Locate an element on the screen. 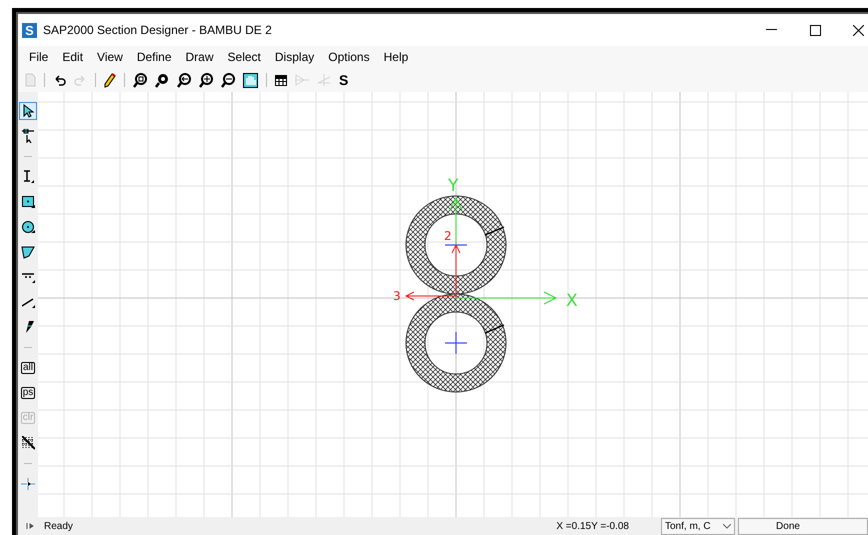 This screenshot has height=535, width=868. polygon-icon is located at coordinates (28, 252).